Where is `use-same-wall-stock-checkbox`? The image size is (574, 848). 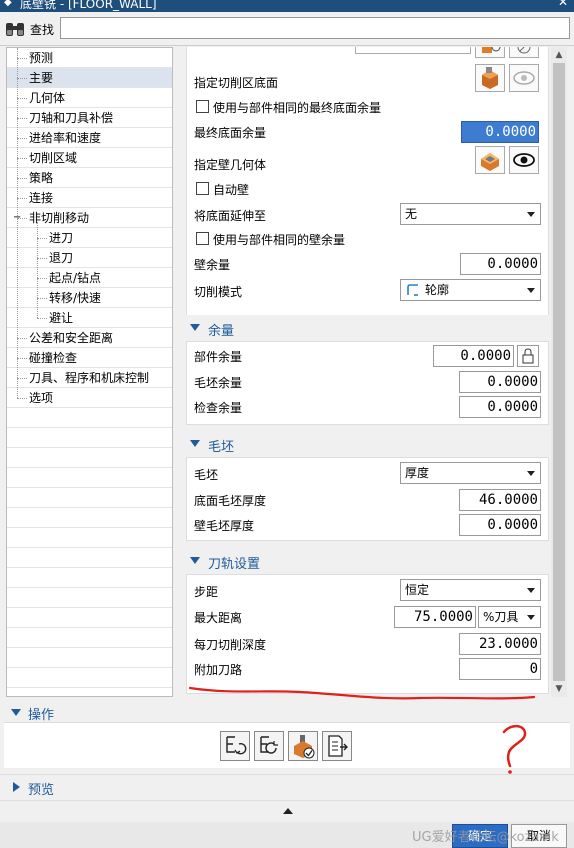 use-same-wall-stock-checkbox is located at coordinates (202, 238).